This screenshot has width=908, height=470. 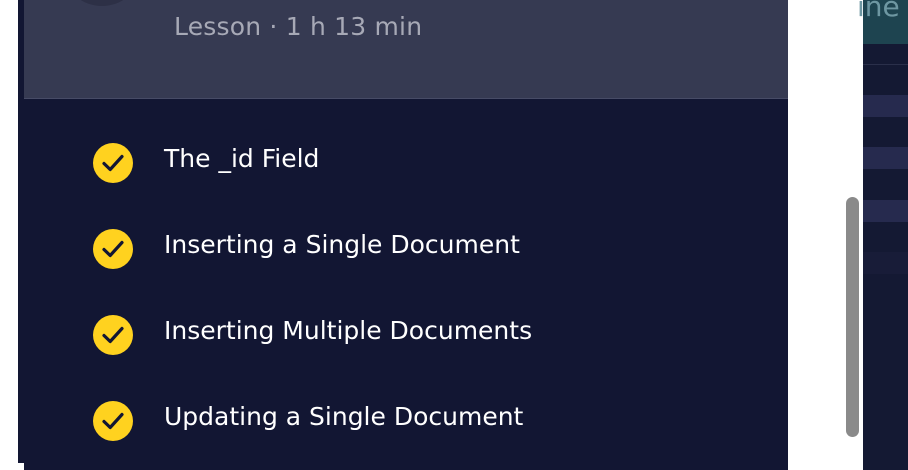 I want to click on lesson-title: Updating a Single Document, so click(x=344, y=416).